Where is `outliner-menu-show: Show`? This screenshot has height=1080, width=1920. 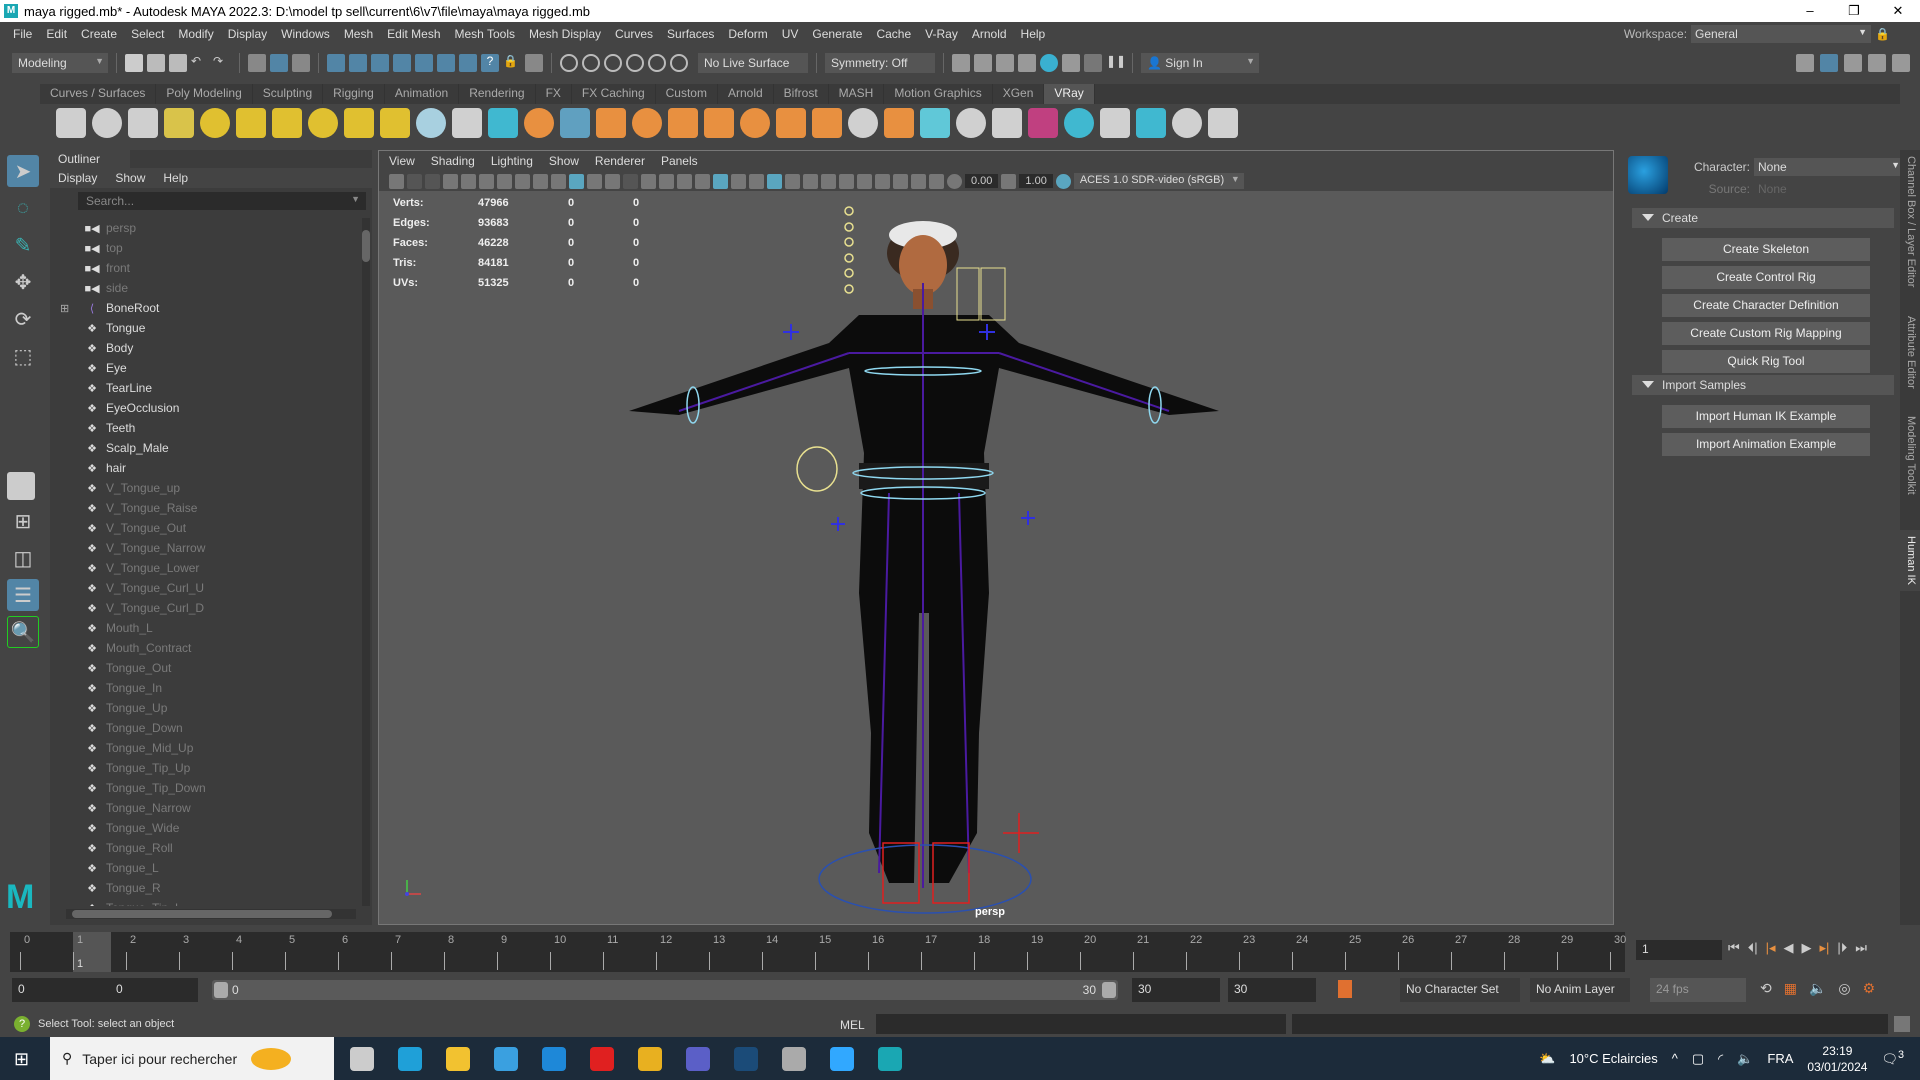 outliner-menu-show: Show is located at coordinates (130, 178).